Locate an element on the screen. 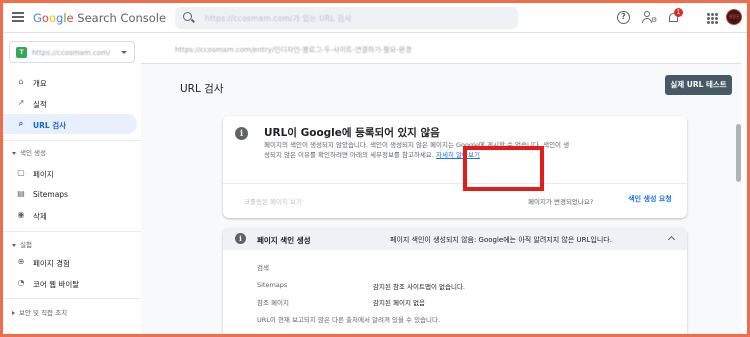  detail-value: 감지된 참조 사이트맵이 없습니다. is located at coordinates (419, 287).